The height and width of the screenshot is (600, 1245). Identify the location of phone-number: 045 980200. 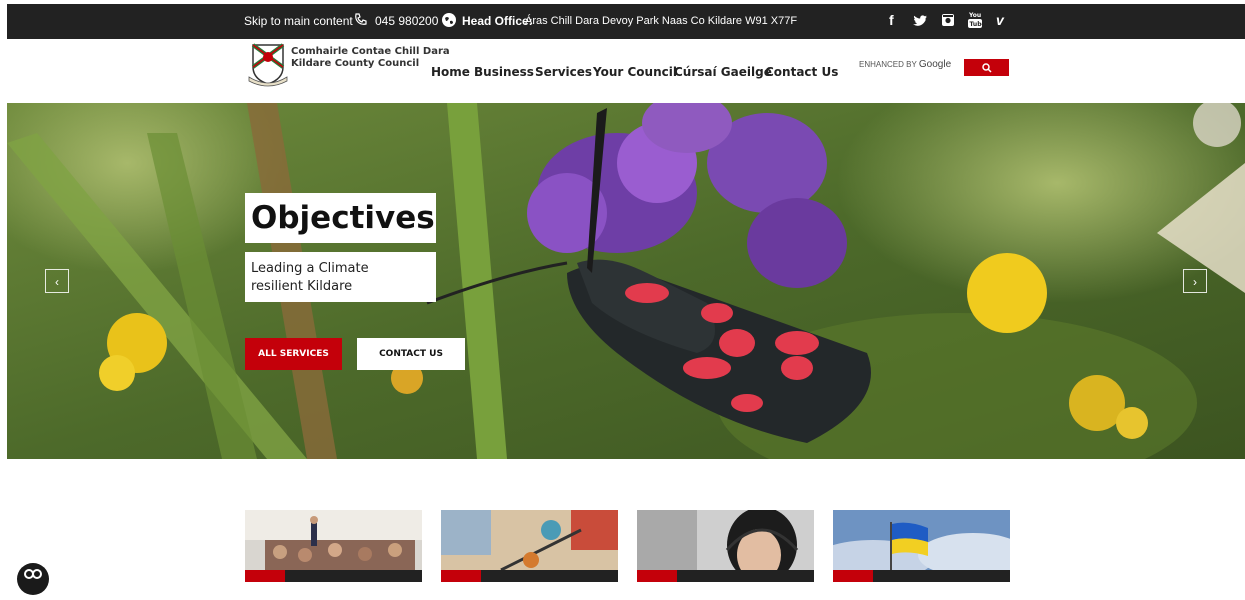
(406, 21).